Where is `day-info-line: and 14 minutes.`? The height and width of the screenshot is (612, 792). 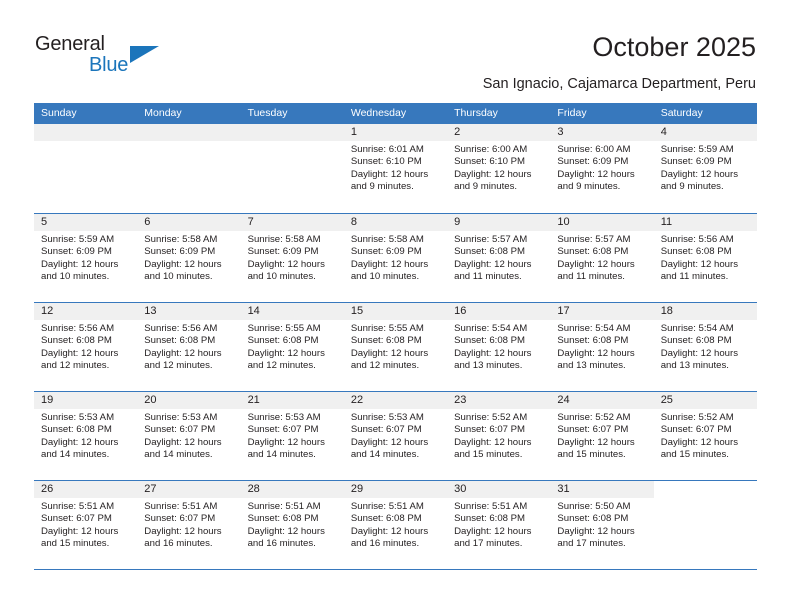 day-info-line: and 14 minutes. is located at coordinates (281, 455).